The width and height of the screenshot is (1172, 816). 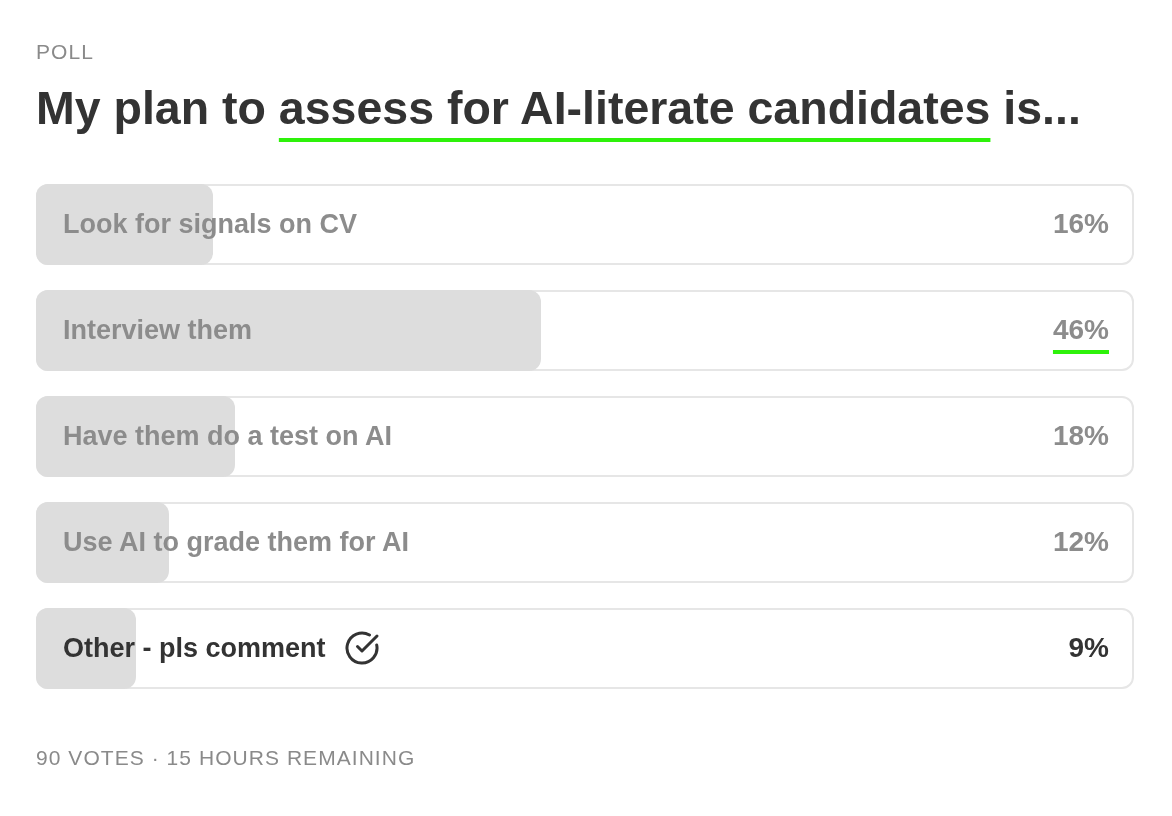 What do you see at coordinates (228, 436) in the screenshot?
I see `option-label: Have them do a test on AI` at bounding box center [228, 436].